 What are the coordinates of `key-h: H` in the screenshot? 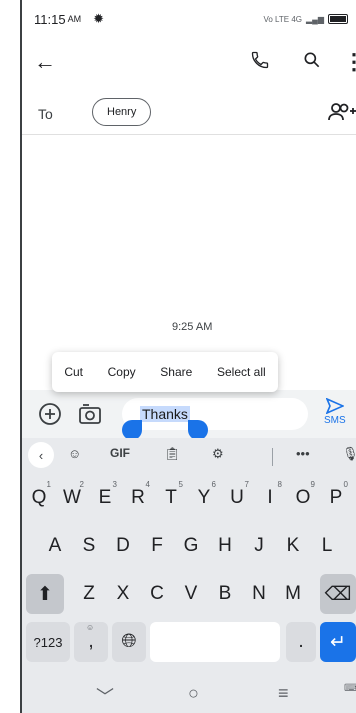 It's located at (225, 546).